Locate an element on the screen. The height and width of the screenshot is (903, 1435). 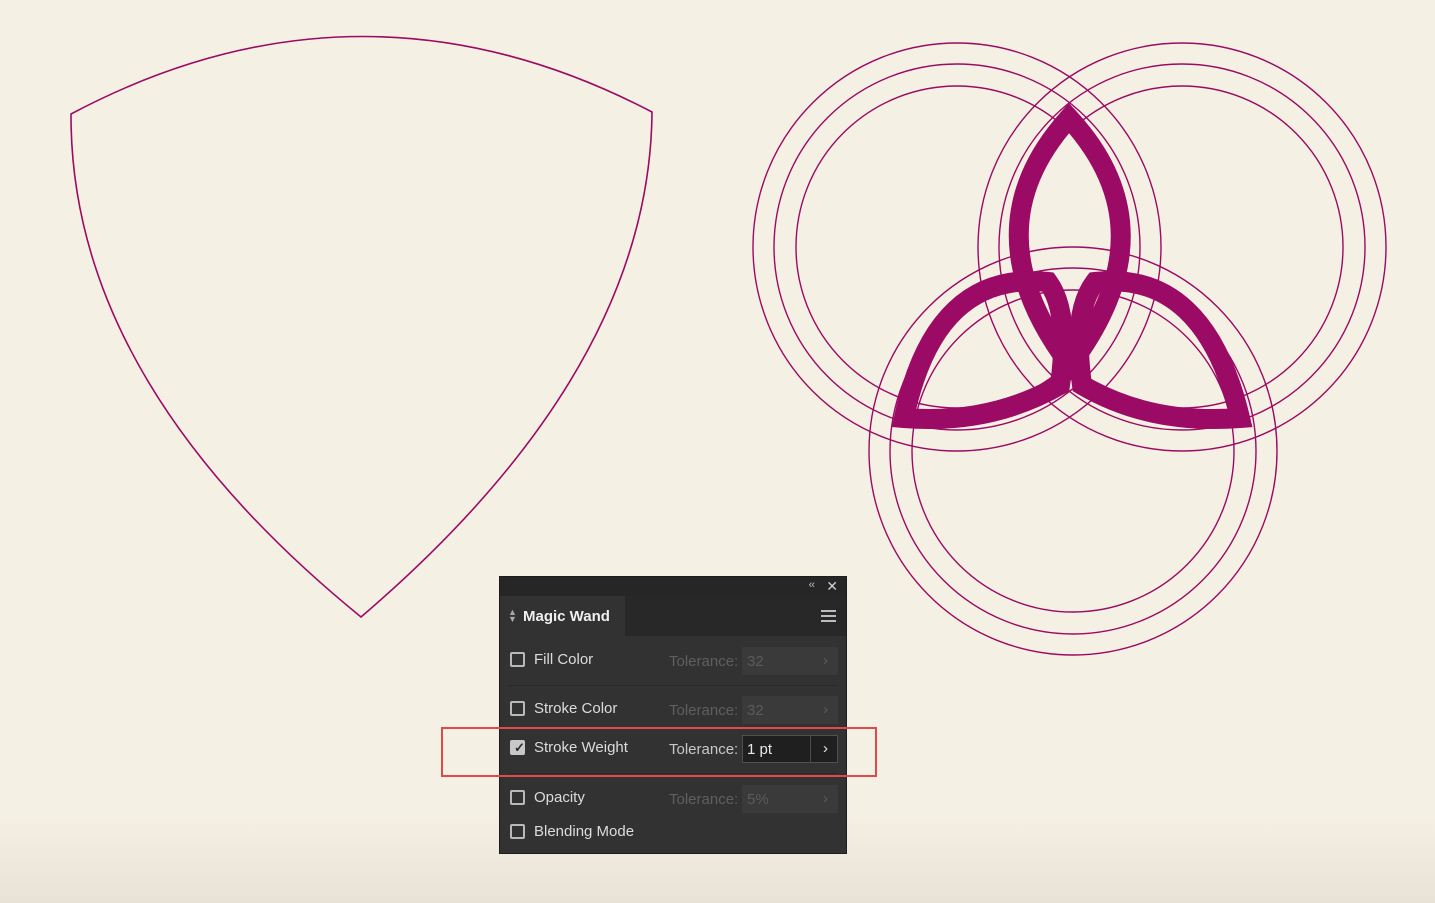
stroke-weight-tolerance-value: 1 pt is located at coordinates (760, 749).